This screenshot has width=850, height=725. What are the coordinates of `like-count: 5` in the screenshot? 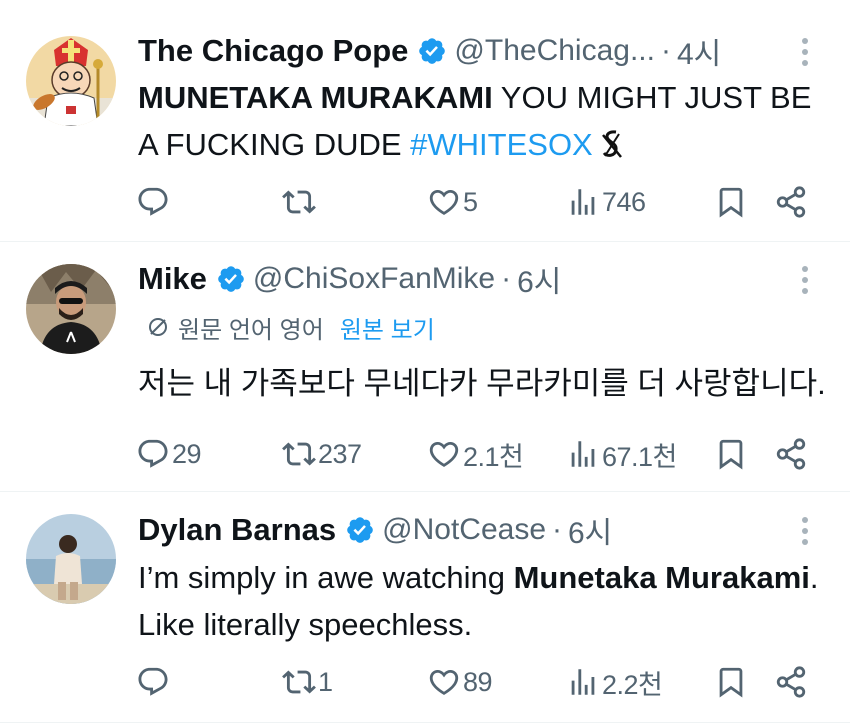 It's located at (470, 201).